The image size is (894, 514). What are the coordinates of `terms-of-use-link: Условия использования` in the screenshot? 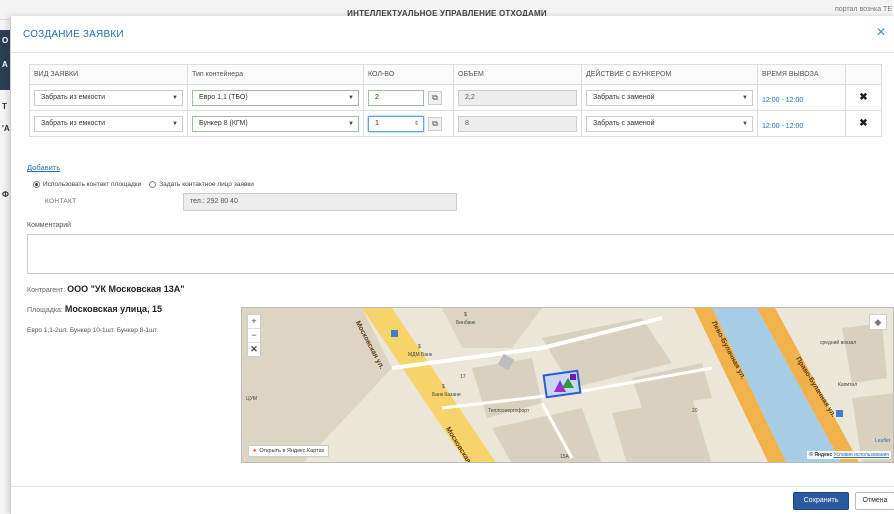 It's located at (862, 455).